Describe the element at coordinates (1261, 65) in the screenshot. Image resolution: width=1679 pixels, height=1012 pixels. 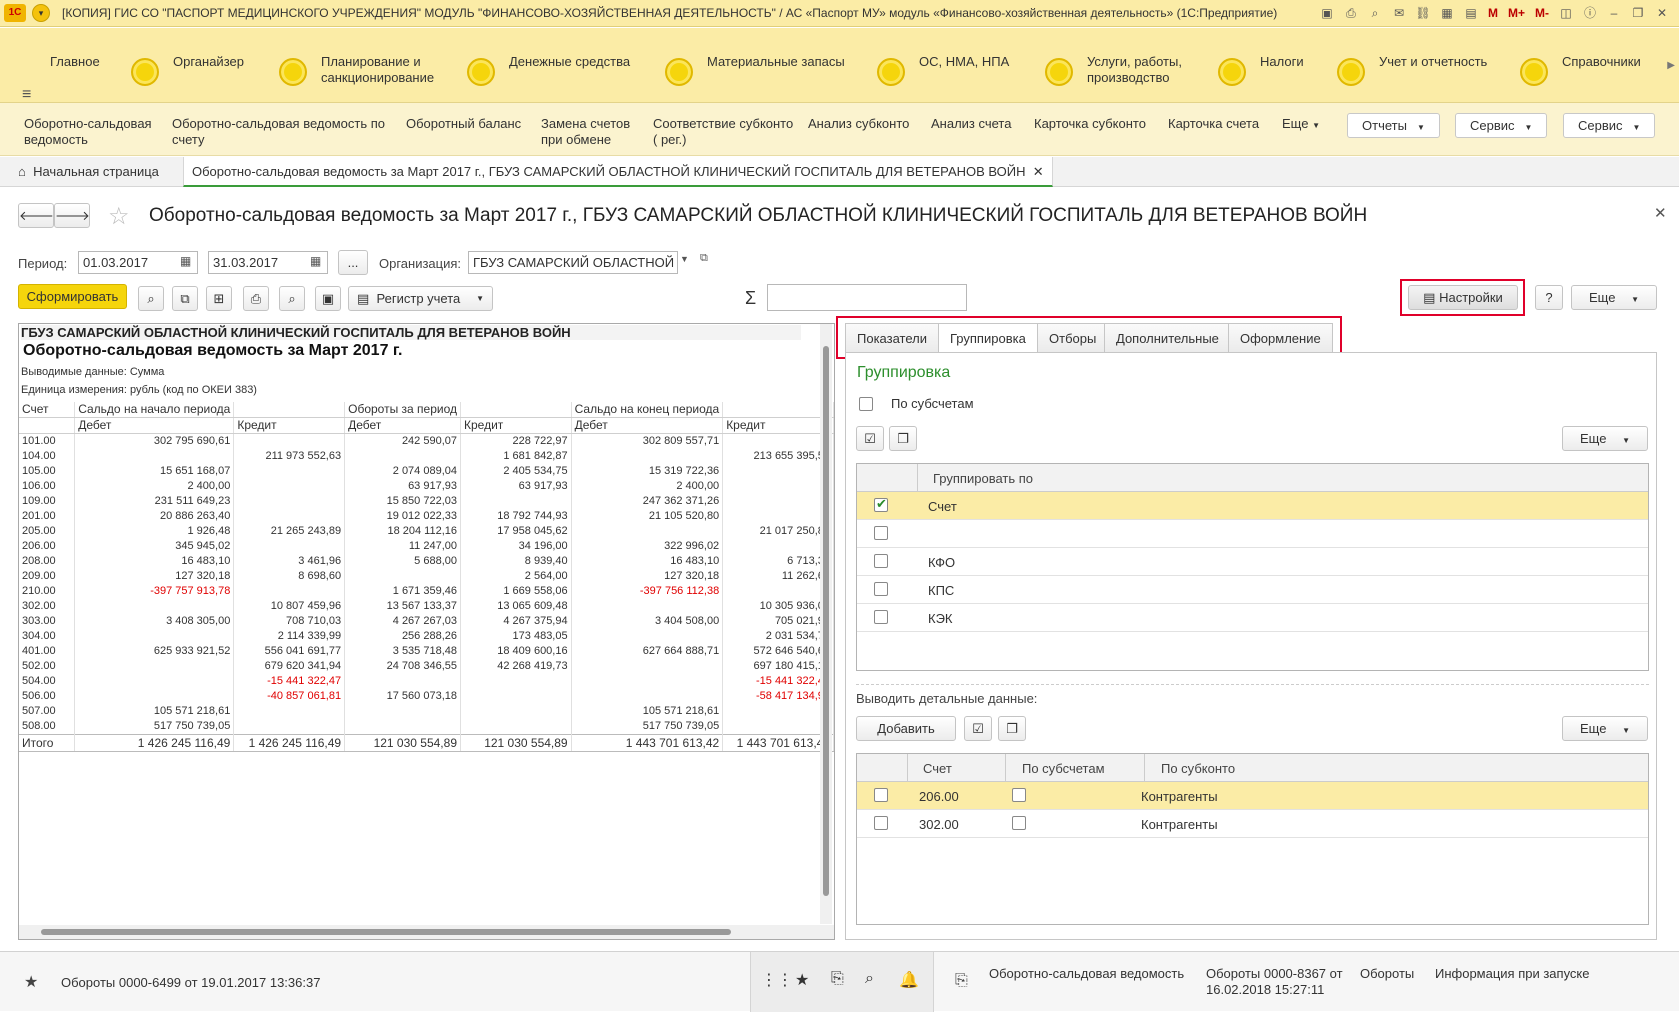
I see `section-taxes: Налоги` at that location.